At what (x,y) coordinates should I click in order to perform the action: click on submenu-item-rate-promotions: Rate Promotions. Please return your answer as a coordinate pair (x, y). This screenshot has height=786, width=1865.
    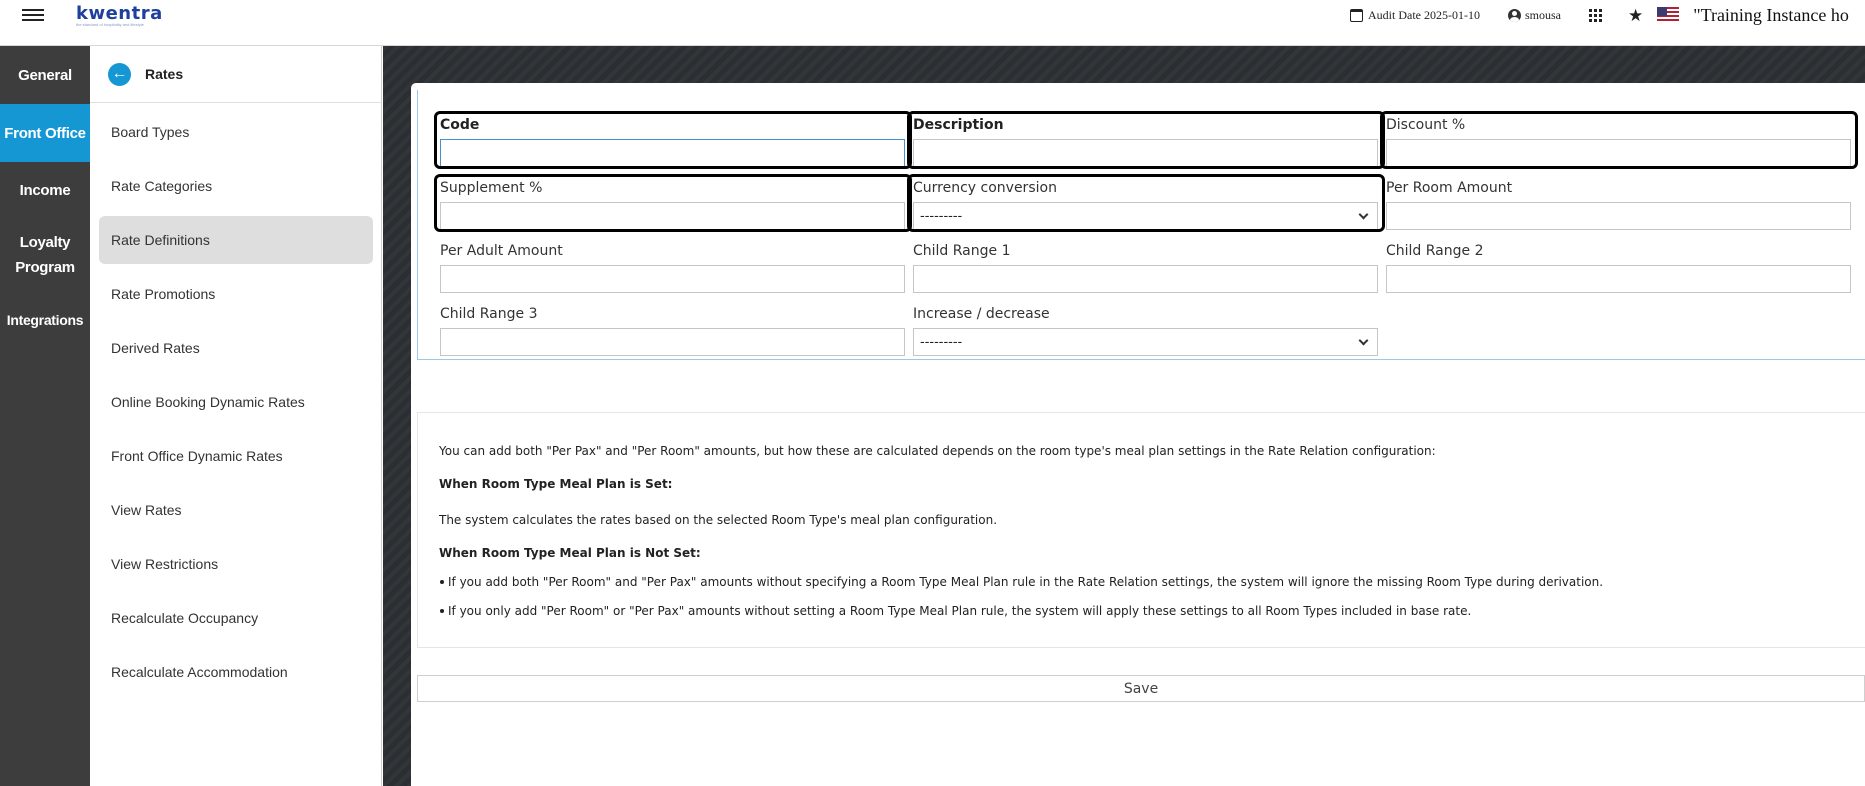
    Looking at the image, I should click on (236, 294).